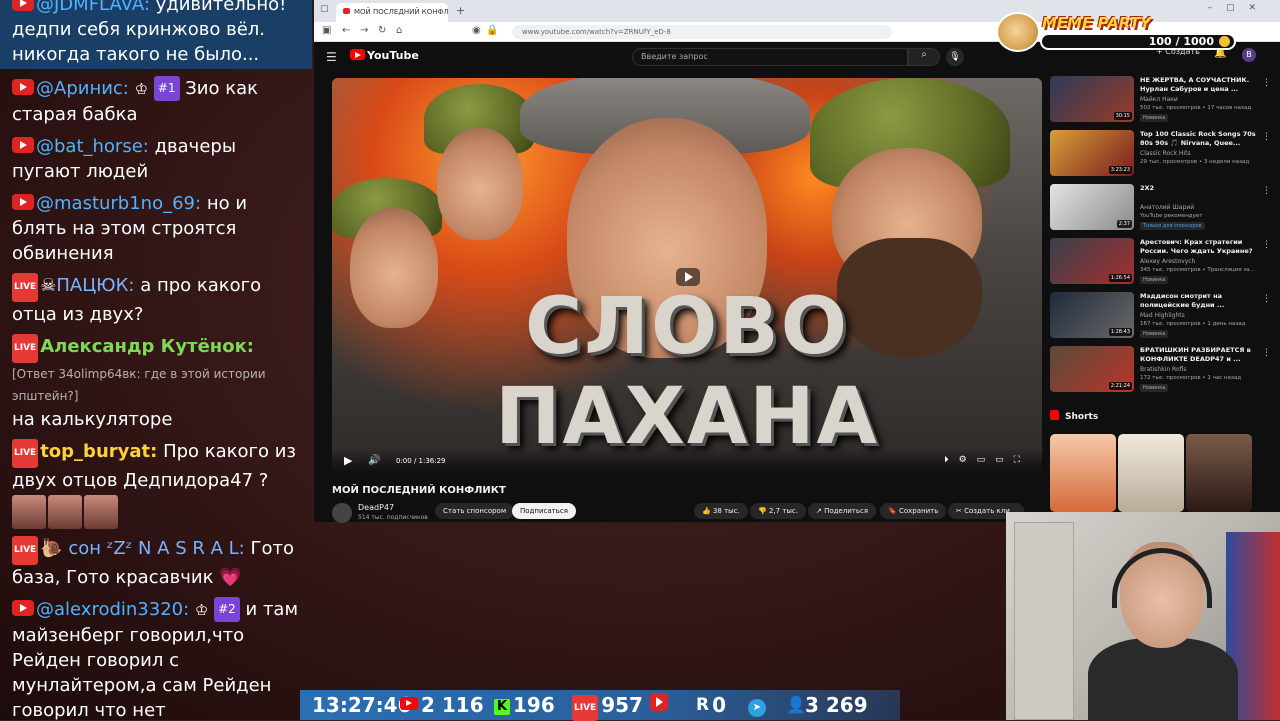 Image resolution: width=1280 pixels, height=721 pixels. What do you see at coordinates (1163, 679) in the screenshot?
I see `body-shape` at bounding box center [1163, 679].